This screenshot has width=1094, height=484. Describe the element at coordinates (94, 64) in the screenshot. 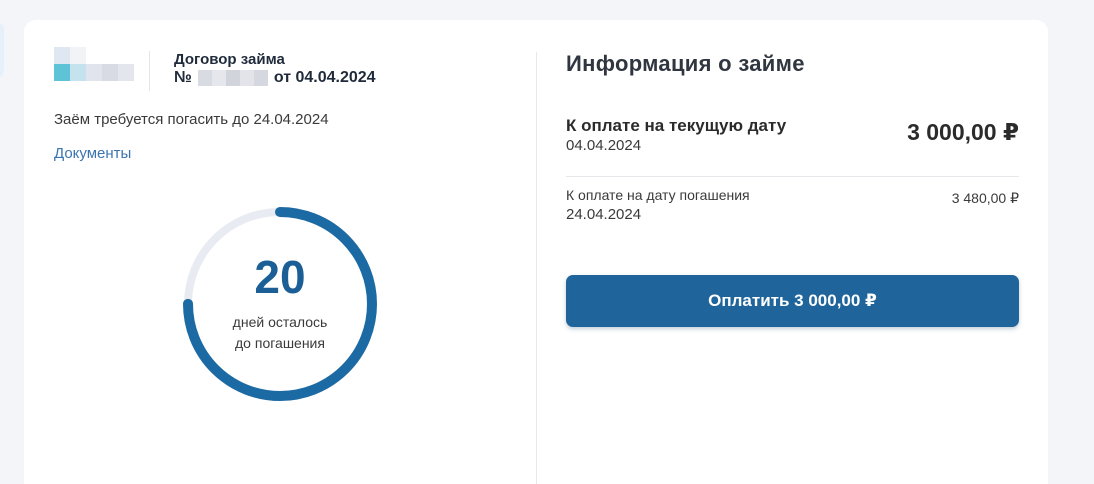

I see `lender-logo` at that location.